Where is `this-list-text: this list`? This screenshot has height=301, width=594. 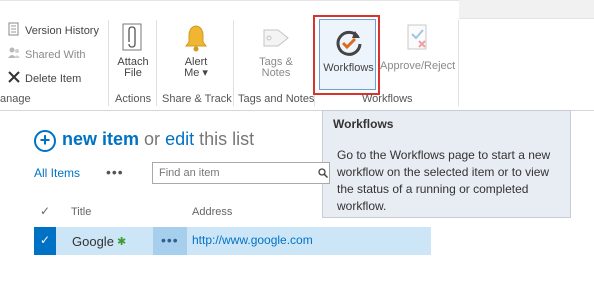
this-list-text: this list is located at coordinates (227, 139).